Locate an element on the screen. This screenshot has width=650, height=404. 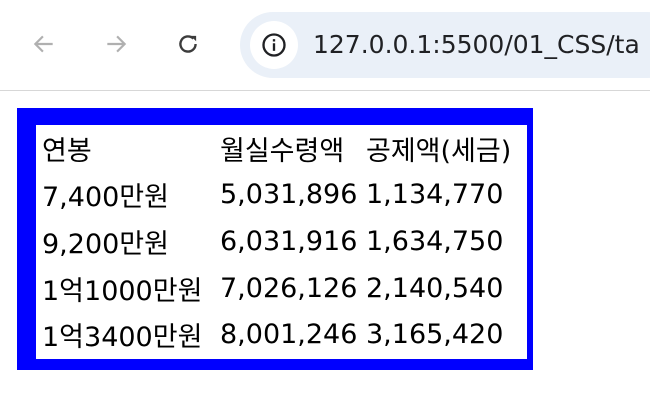
cell-annual-salary: 1억1000만원 is located at coordinates (122, 291).